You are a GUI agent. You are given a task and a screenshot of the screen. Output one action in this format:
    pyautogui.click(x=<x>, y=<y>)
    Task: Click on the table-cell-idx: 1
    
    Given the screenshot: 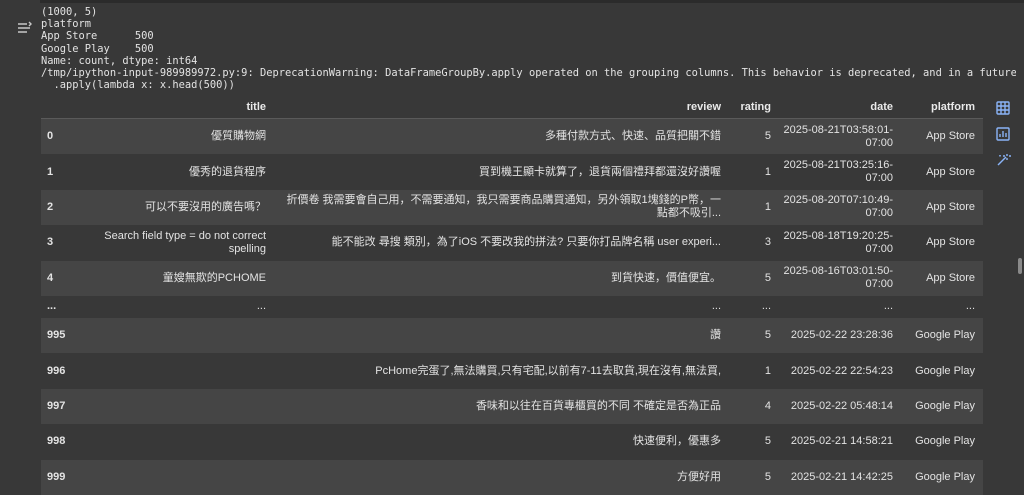 What is the action you would take?
    pyautogui.click(x=60, y=172)
    